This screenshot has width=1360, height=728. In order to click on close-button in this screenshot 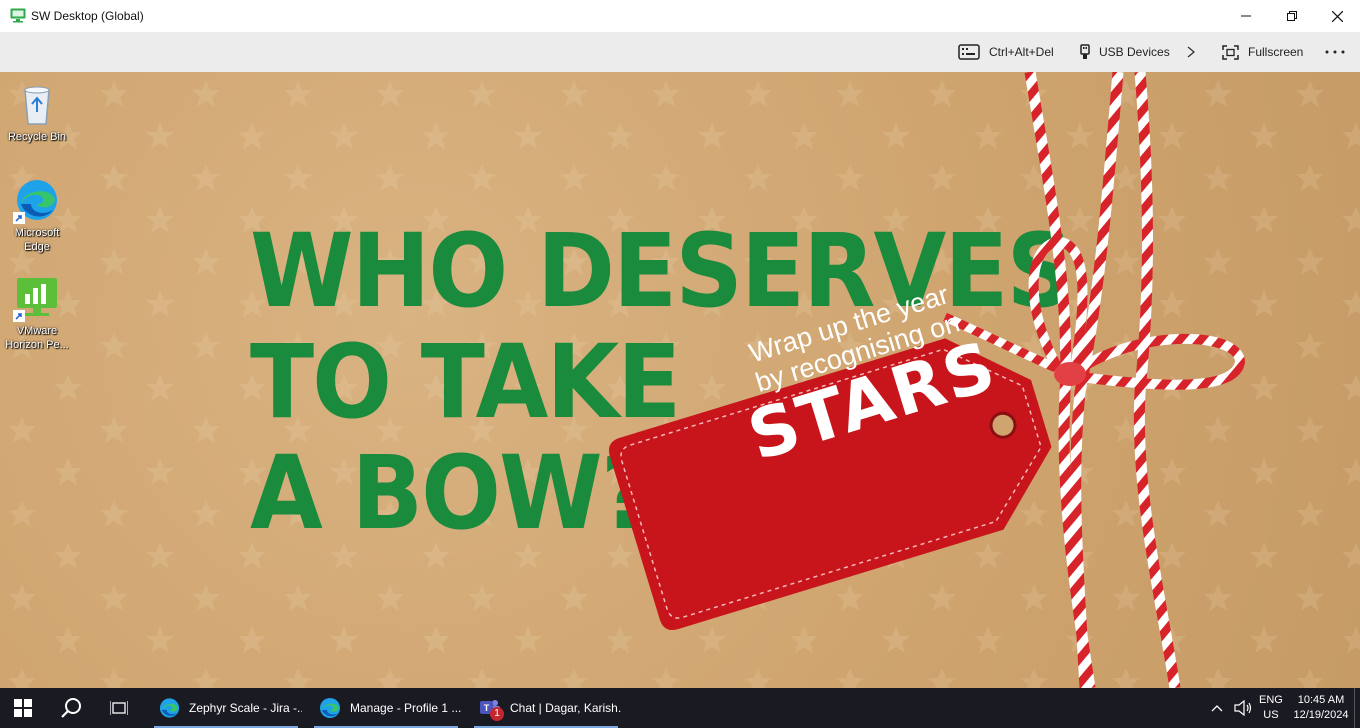, I will do `click(1337, 16)`.